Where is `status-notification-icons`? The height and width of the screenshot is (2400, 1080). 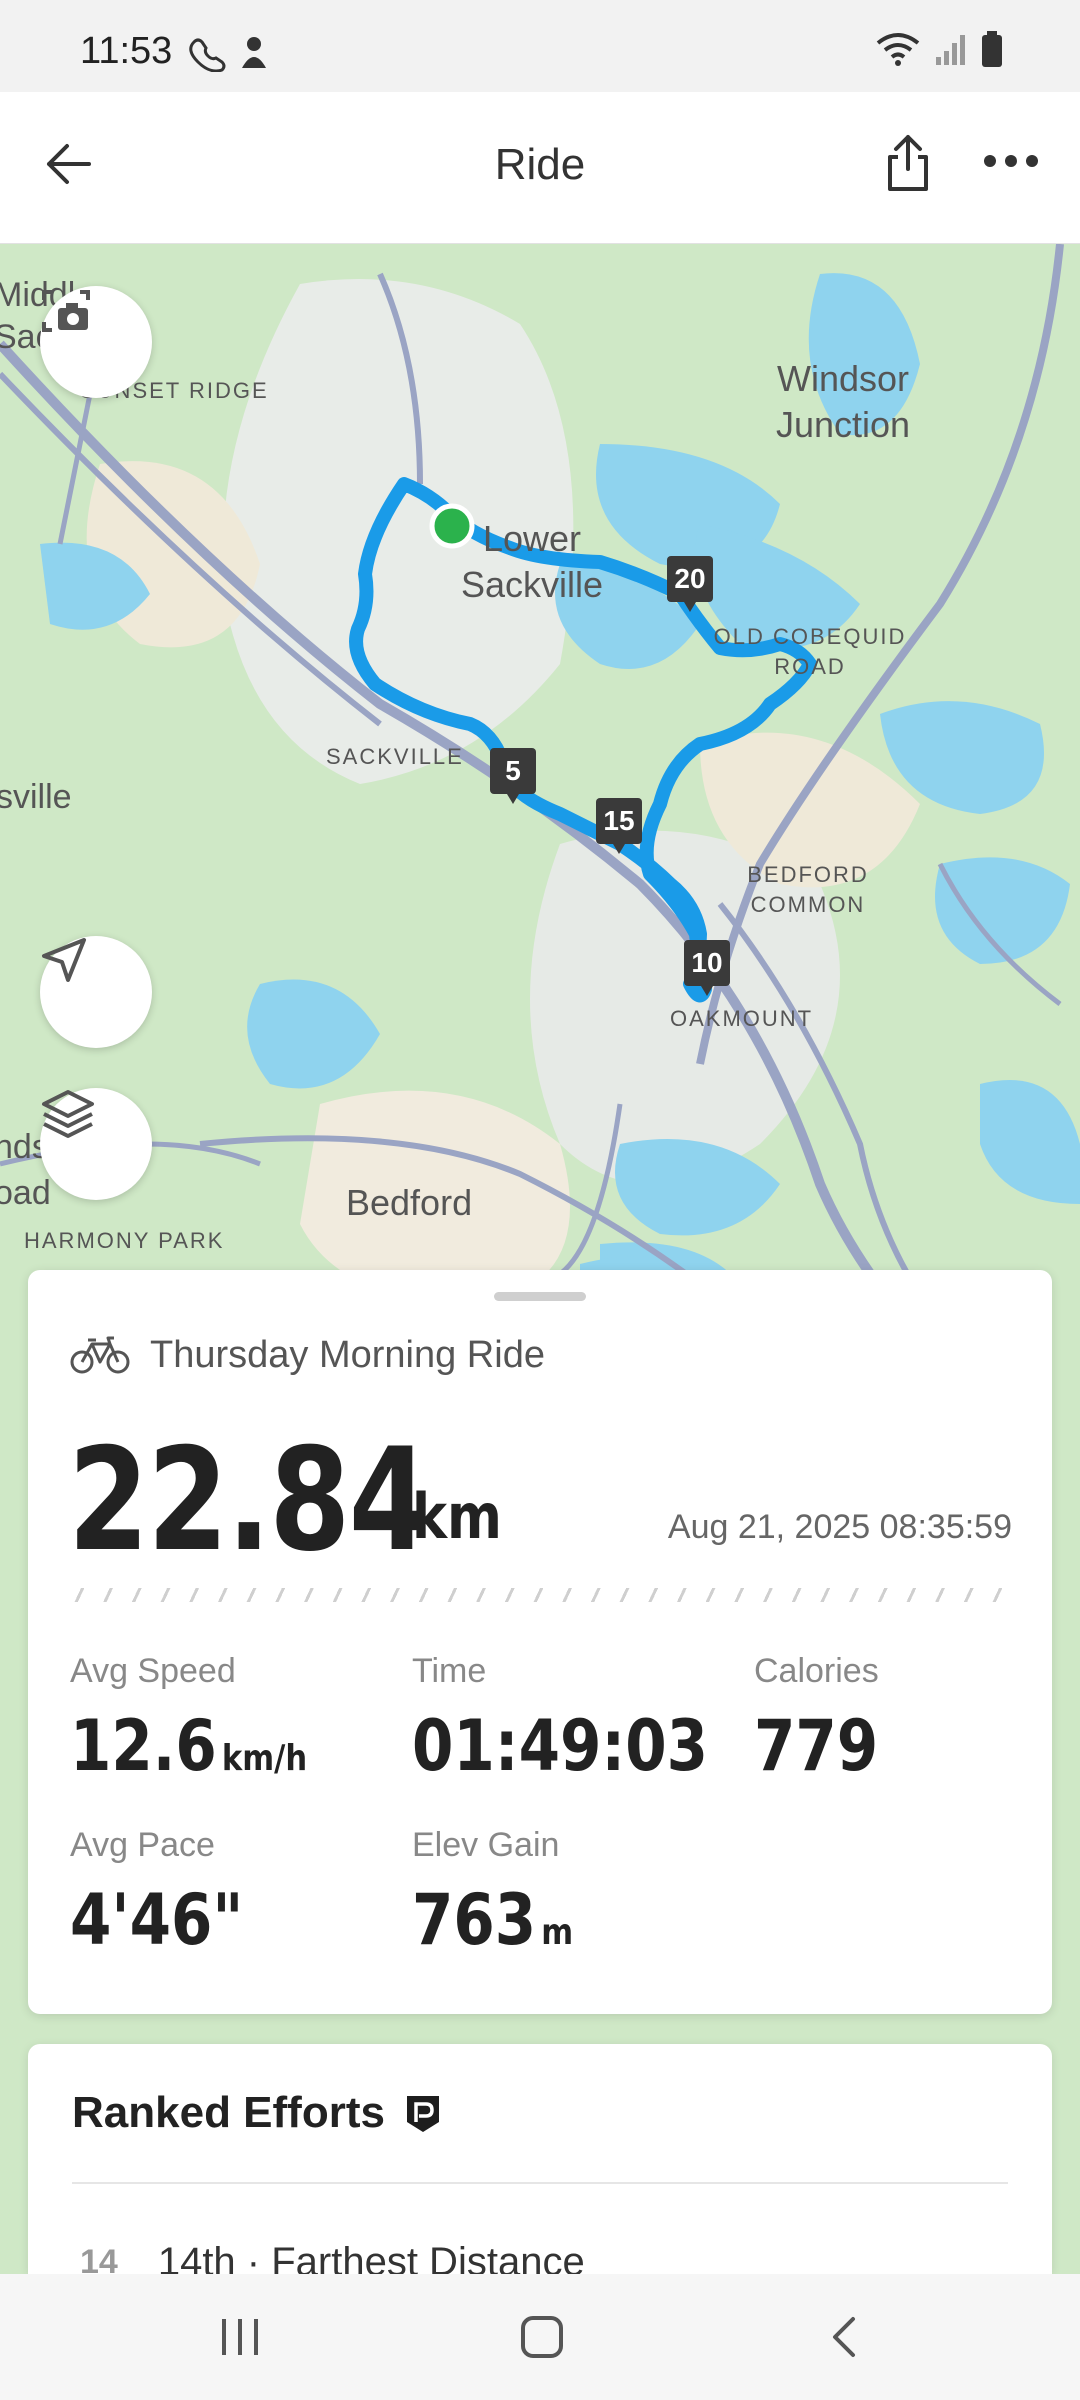 status-notification-icons is located at coordinates (229, 52).